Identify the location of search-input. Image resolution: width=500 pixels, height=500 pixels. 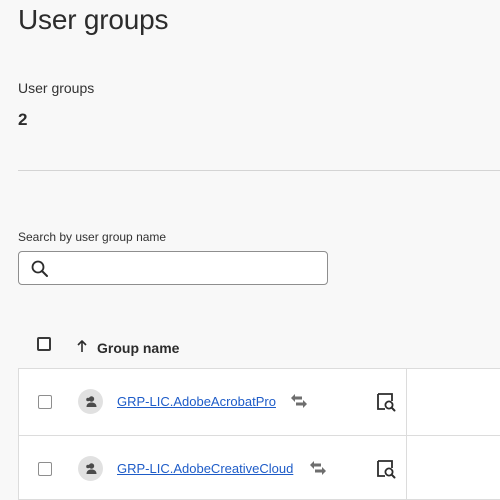
(189, 268).